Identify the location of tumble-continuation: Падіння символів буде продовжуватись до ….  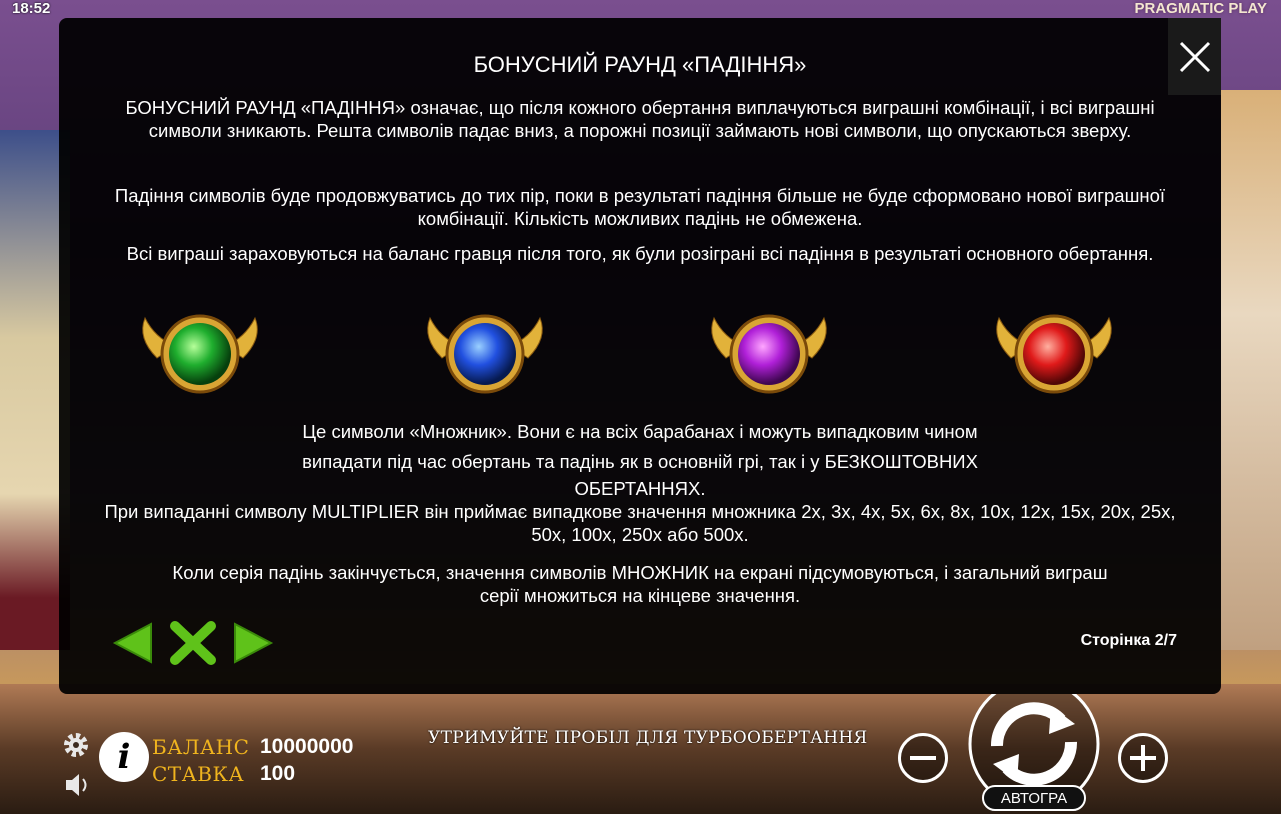
(640, 207).